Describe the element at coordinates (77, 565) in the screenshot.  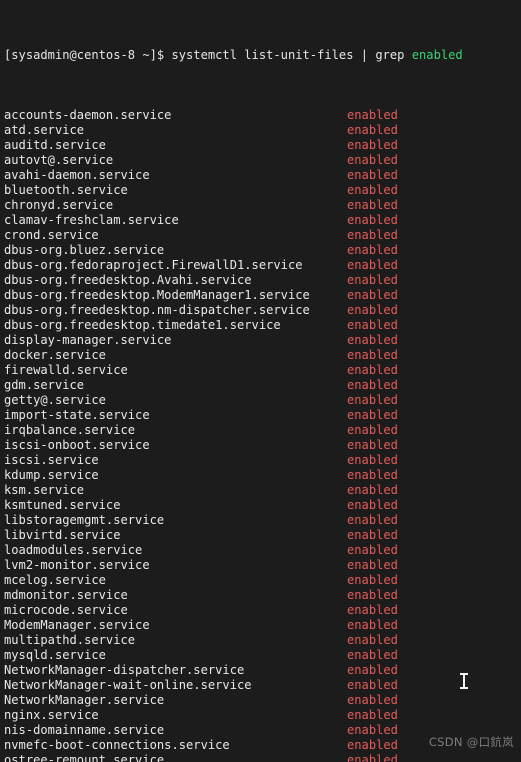
I see `unit-file-name: lvm2-monitor.service` at that location.